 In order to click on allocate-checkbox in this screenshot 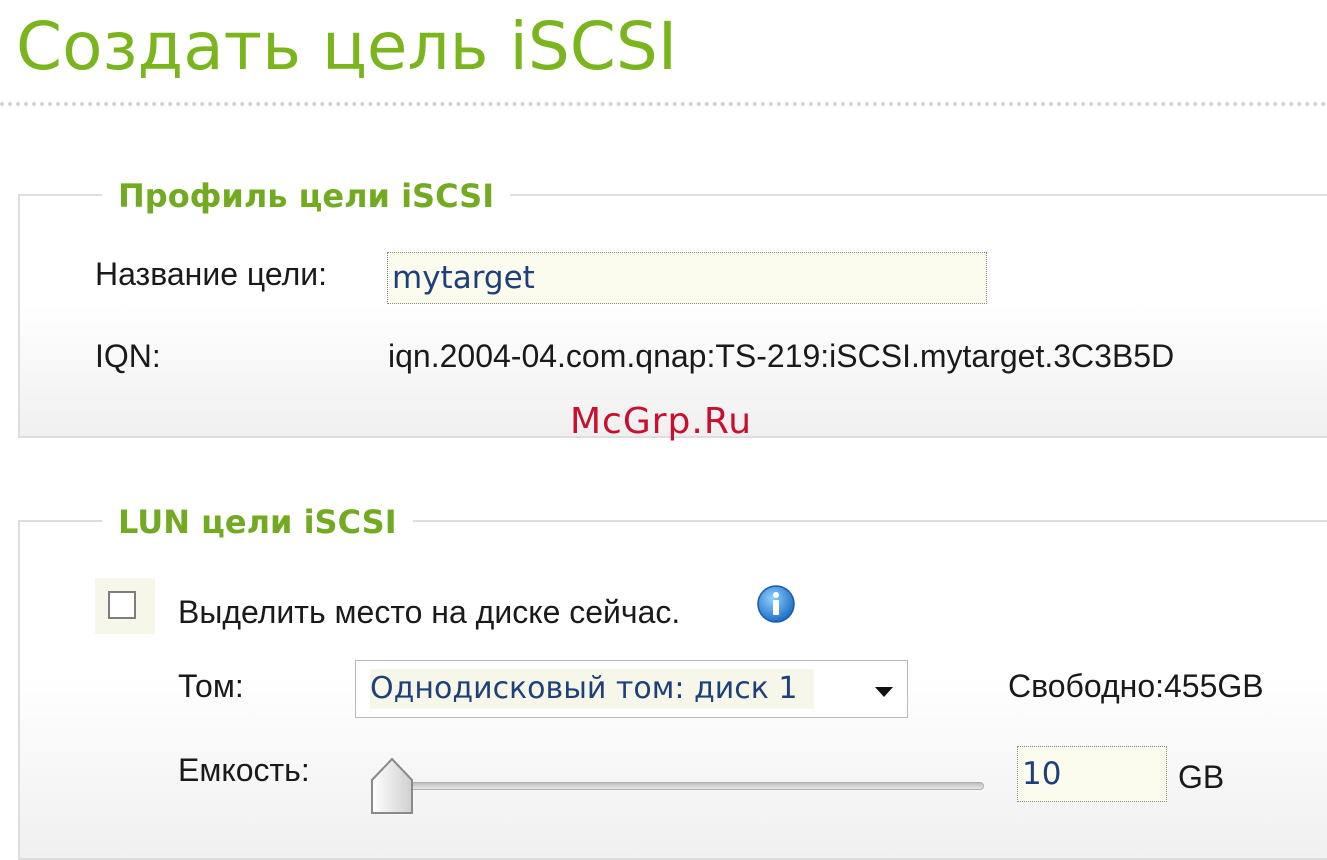, I will do `click(122, 605)`.